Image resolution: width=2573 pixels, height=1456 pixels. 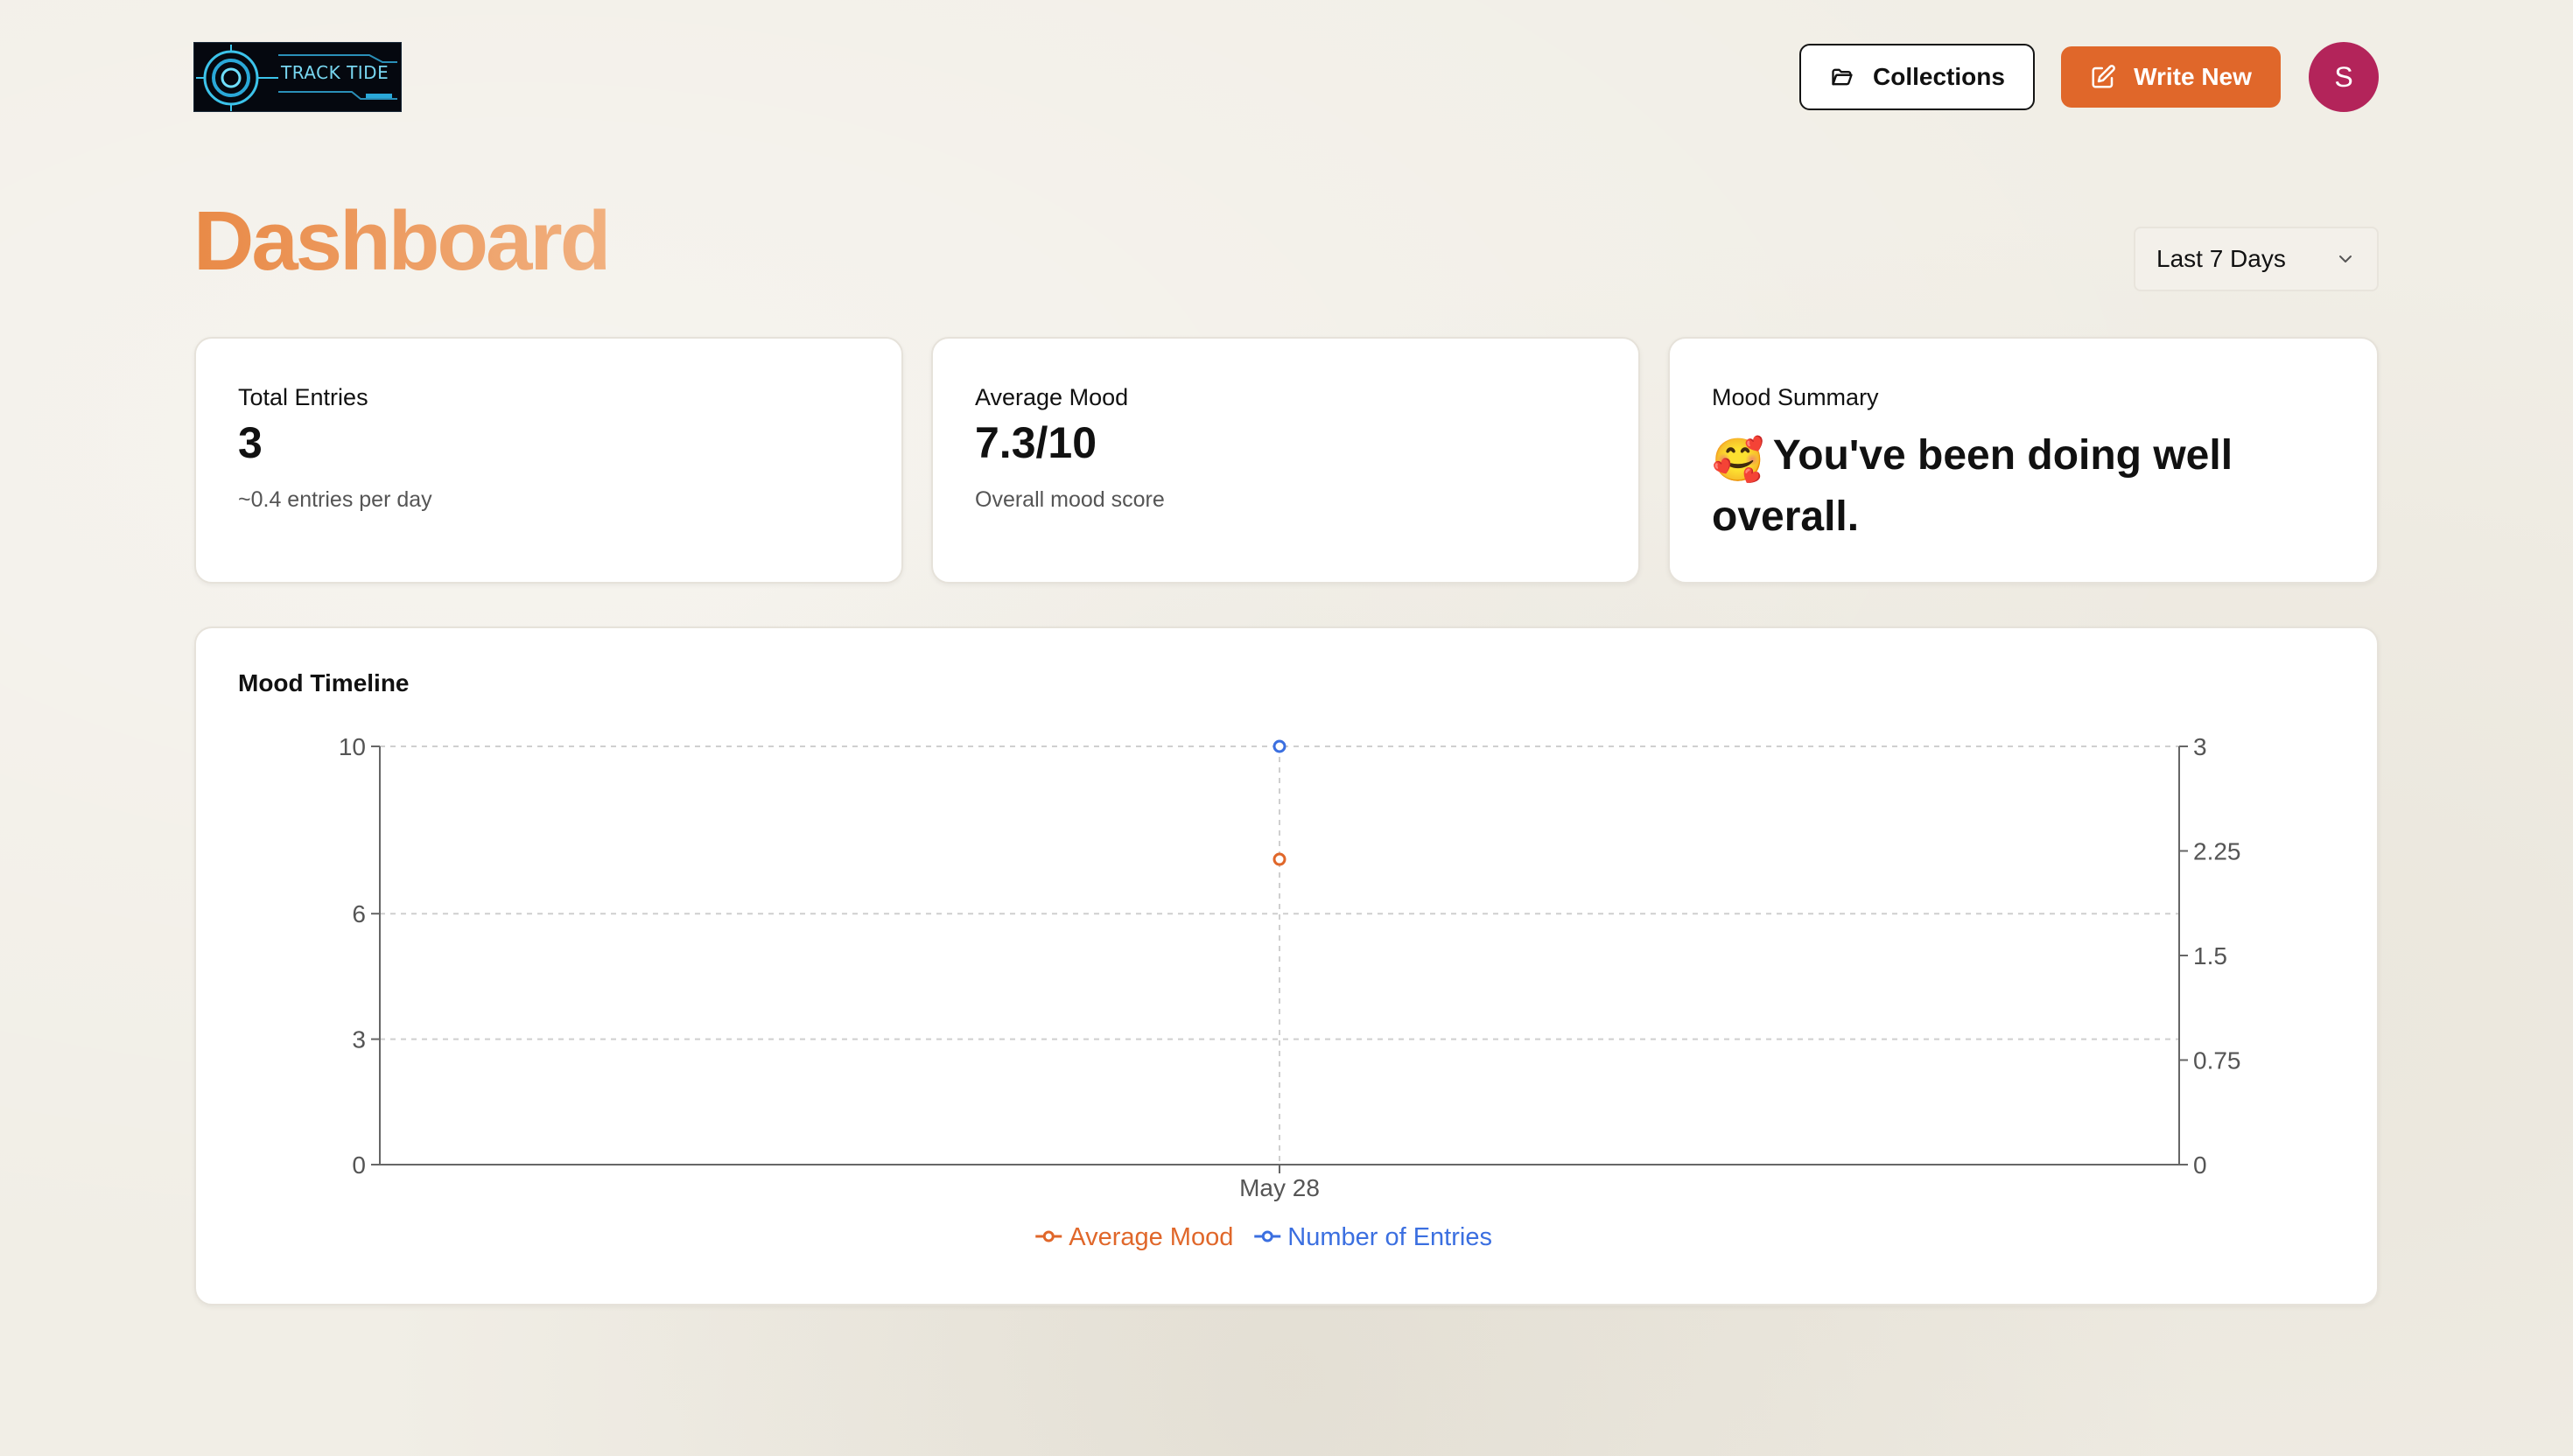 What do you see at coordinates (335, 72) in the screenshot?
I see `logo-text: TRACK TIDE` at bounding box center [335, 72].